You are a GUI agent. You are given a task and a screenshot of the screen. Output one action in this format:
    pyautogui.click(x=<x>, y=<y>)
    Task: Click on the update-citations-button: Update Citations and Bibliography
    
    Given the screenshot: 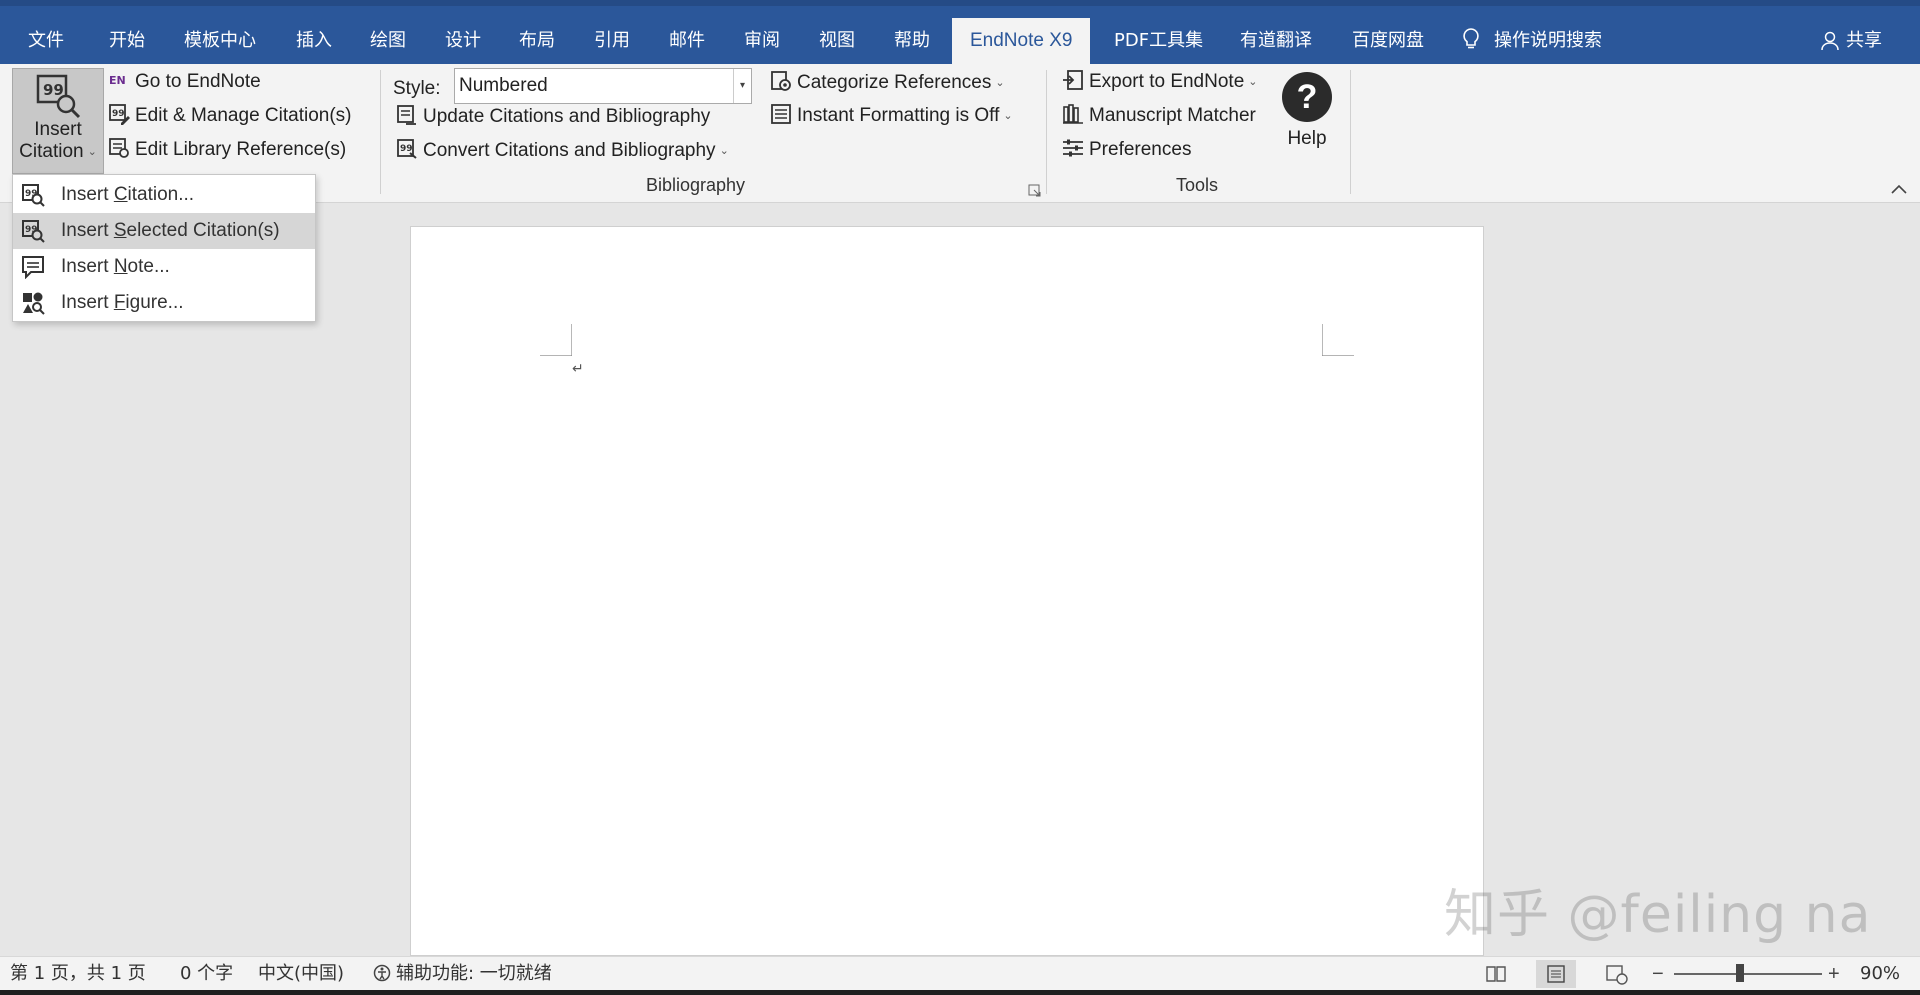 What is the action you would take?
    pyautogui.click(x=553, y=117)
    